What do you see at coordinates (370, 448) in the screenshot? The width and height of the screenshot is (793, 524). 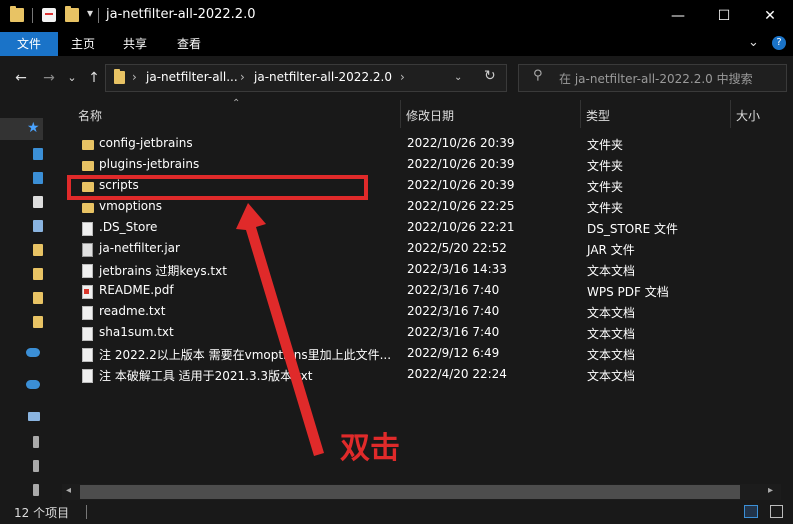 I see `annotation-label: 双击` at bounding box center [370, 448].